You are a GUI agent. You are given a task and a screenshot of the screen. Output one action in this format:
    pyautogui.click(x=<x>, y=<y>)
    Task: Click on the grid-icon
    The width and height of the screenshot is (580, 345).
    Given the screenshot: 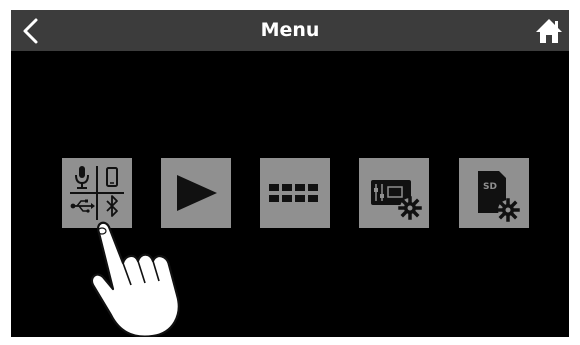 What is the action you would take?
    pyautogui.click(x=293, y=193)
    